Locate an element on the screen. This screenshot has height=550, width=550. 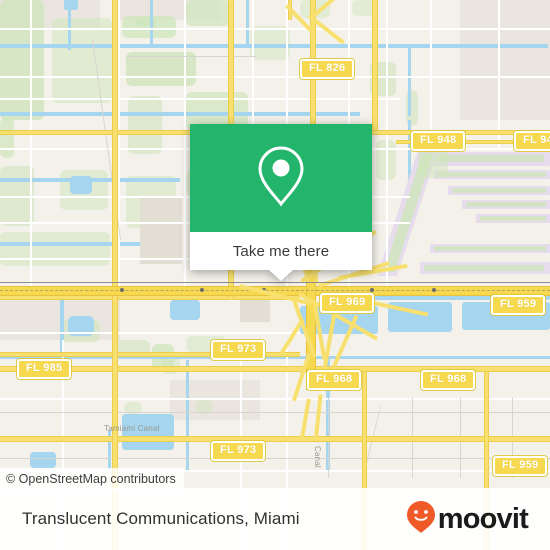
road-shield-fl948: FL 948 is located at coordinates (438, 141).